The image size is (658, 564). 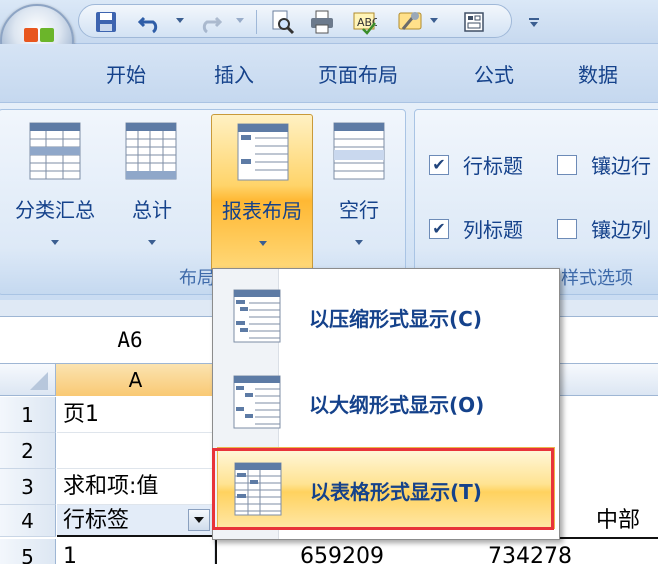 I want to click on tab-insert: 插入, so click(x=234, y=73).